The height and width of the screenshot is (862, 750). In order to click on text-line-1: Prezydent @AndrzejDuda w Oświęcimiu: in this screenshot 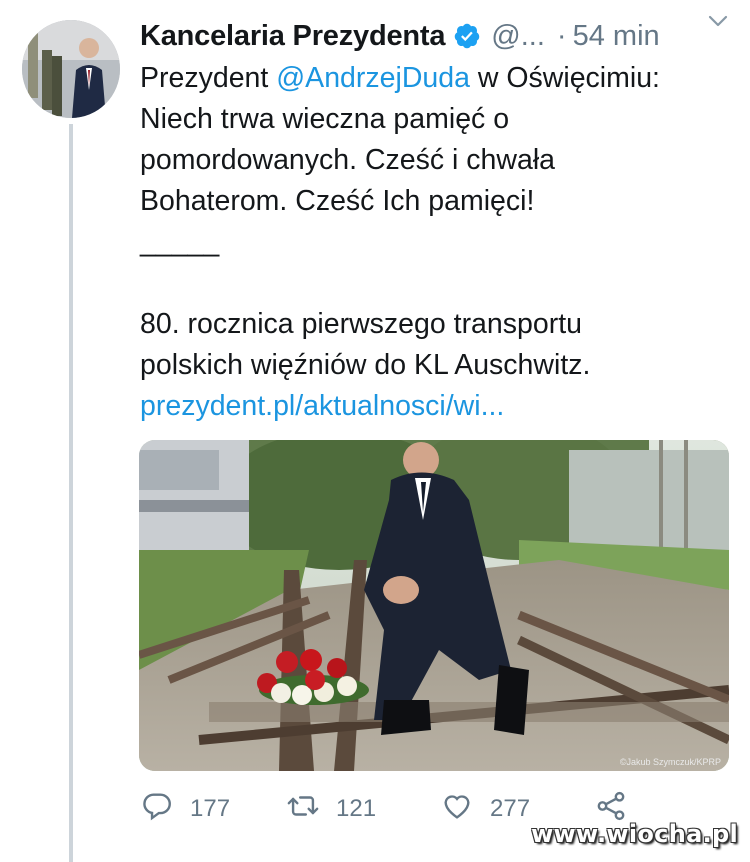, I will do `click(400, 78)`.